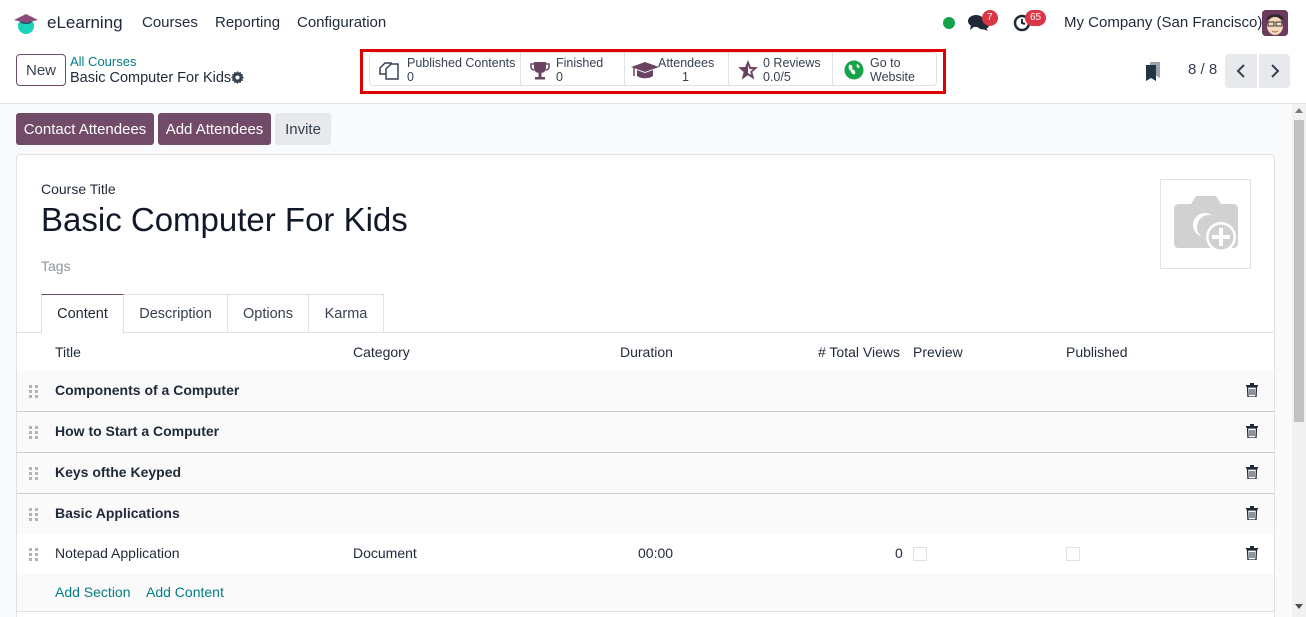  I want to click on menu-courses: Courses, so click(170, 22).